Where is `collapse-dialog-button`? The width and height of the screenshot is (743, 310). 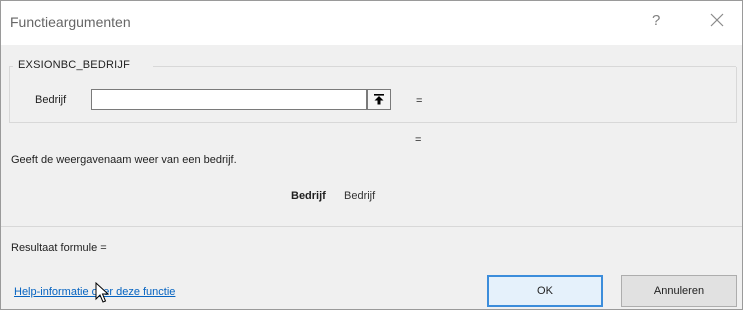
collapse-dialog-button is located at coordinates (379, 99).